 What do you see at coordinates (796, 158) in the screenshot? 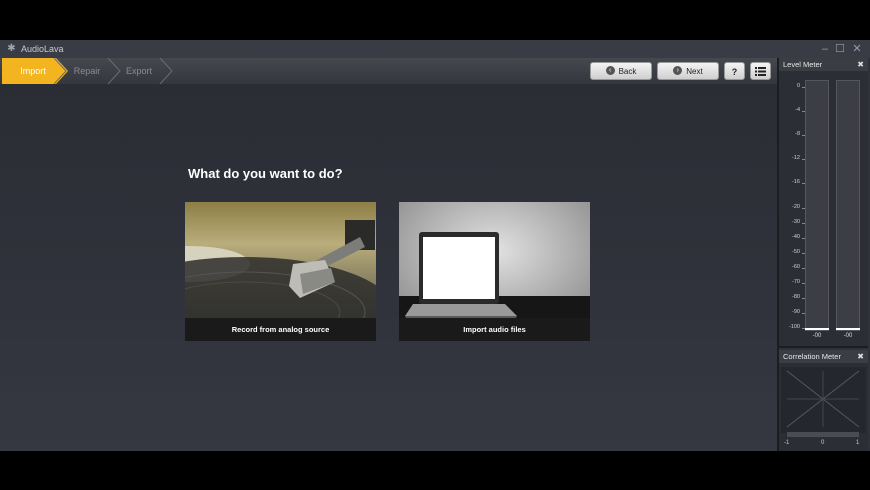
I see `tick-label: -12` at bounding box center [796, 158].